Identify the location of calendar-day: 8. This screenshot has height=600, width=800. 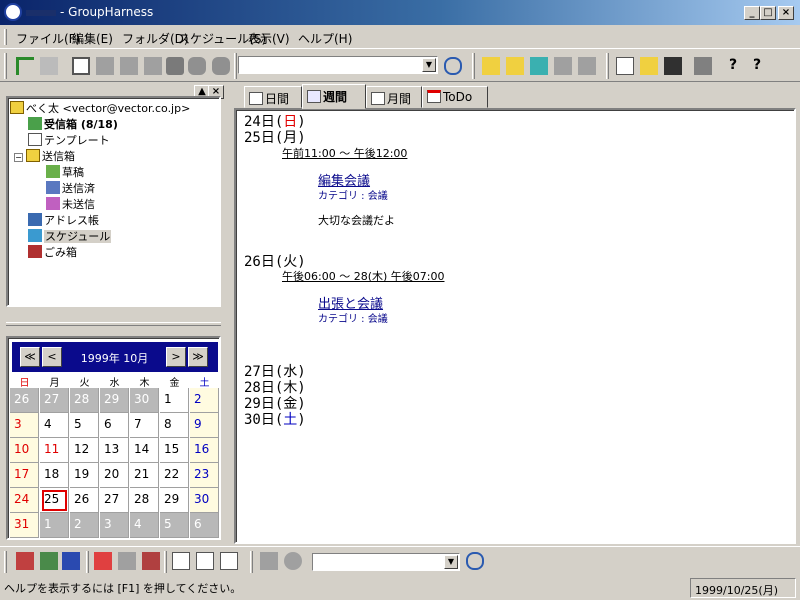
(174, 425).